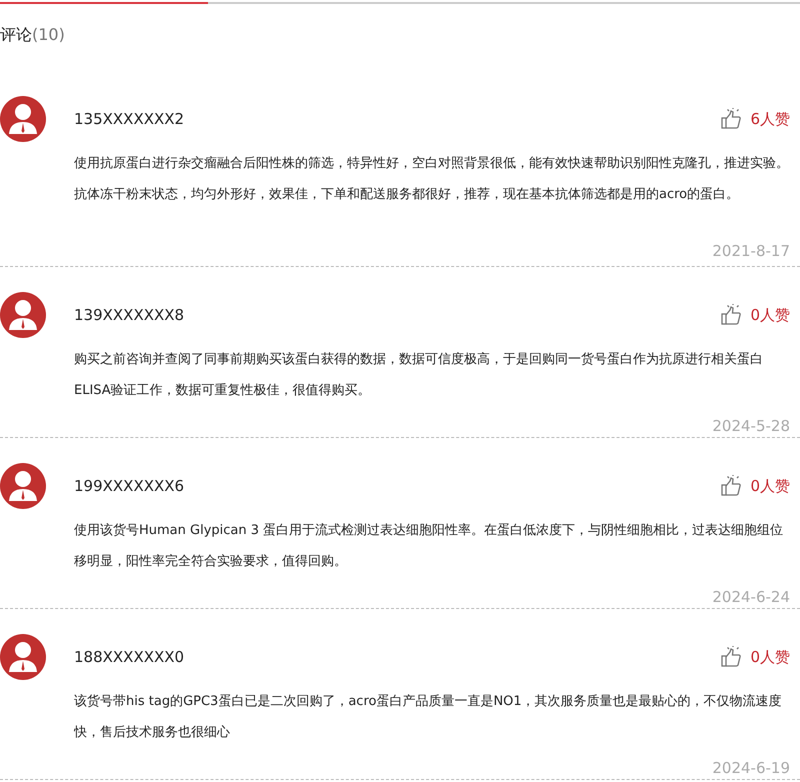 Image resolution: width=800 pixels, height=782 pixels. What do you see at coordinates (770, 119) in the screenshot?
I see `like-count: 6人赞` at bounding box center [770, 119].